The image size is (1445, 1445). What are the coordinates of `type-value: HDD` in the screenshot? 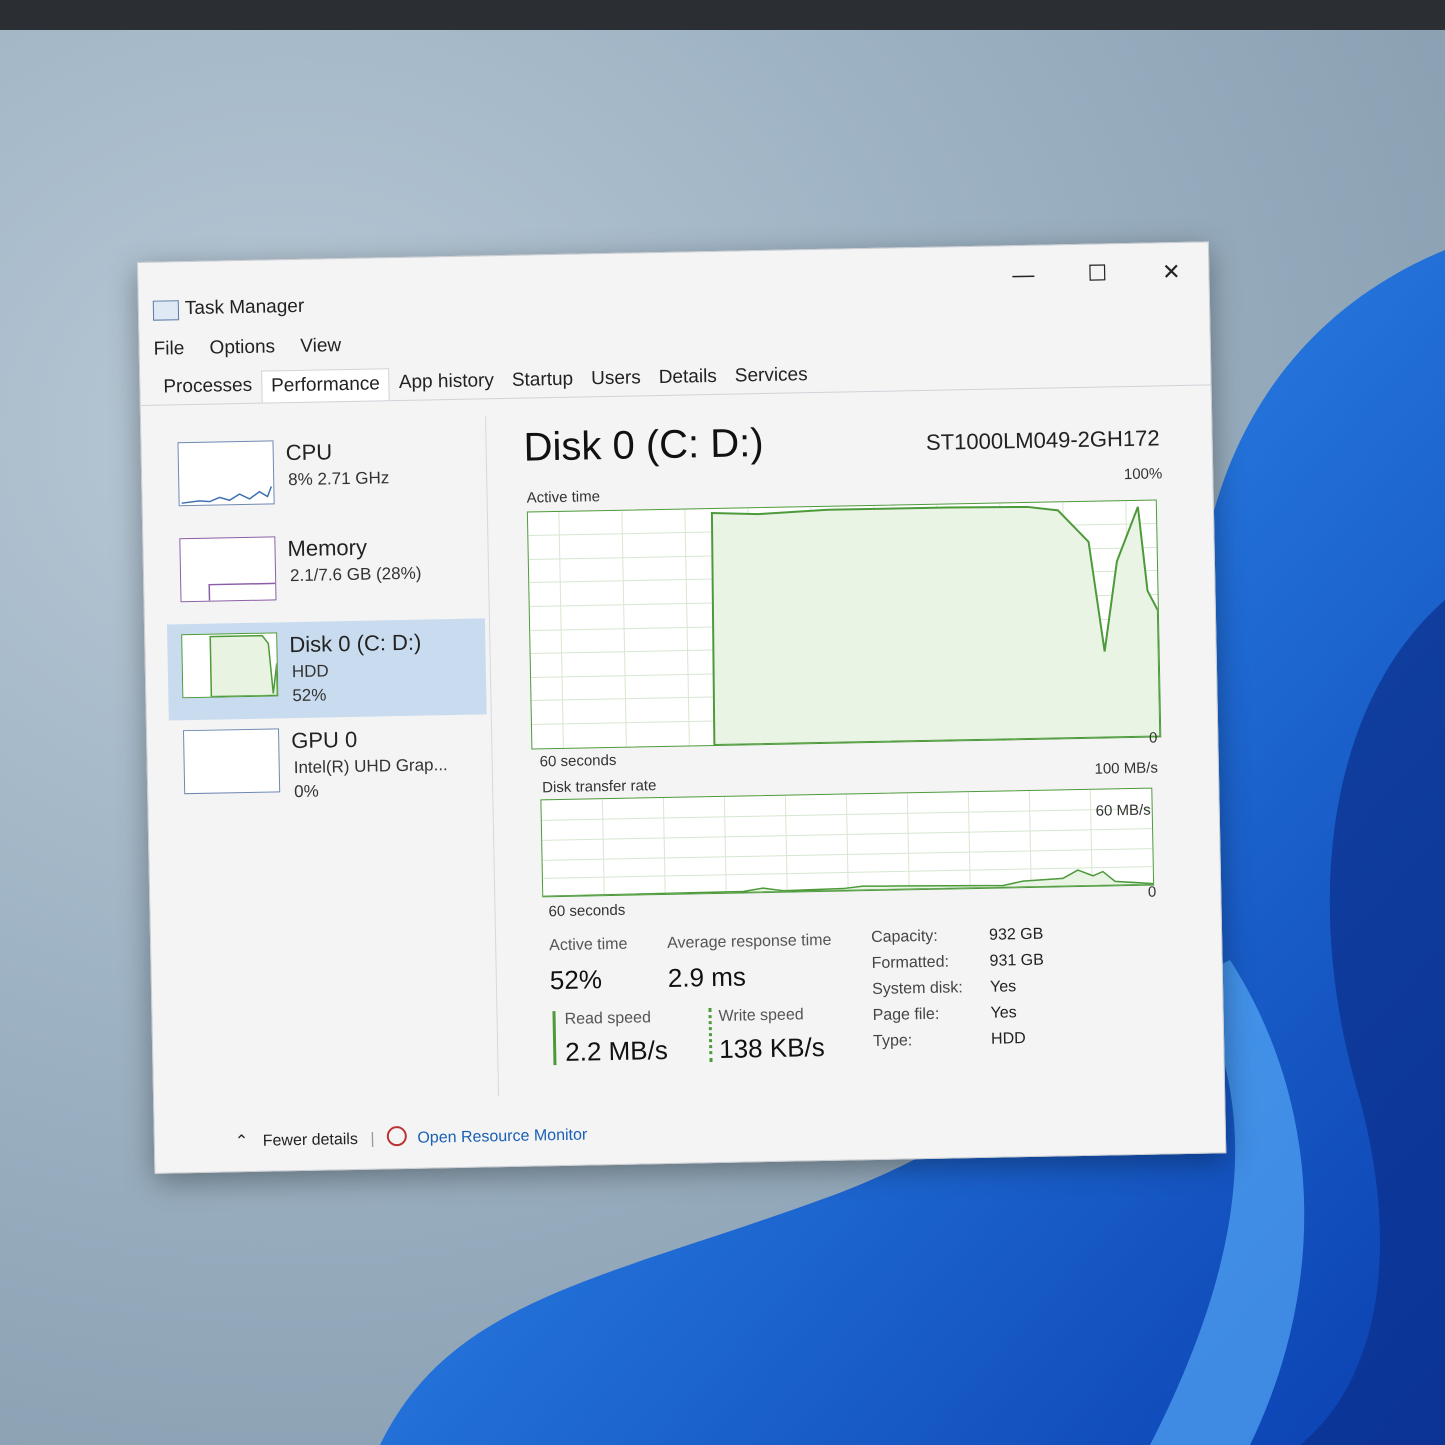 It's located at (1008, 1039).